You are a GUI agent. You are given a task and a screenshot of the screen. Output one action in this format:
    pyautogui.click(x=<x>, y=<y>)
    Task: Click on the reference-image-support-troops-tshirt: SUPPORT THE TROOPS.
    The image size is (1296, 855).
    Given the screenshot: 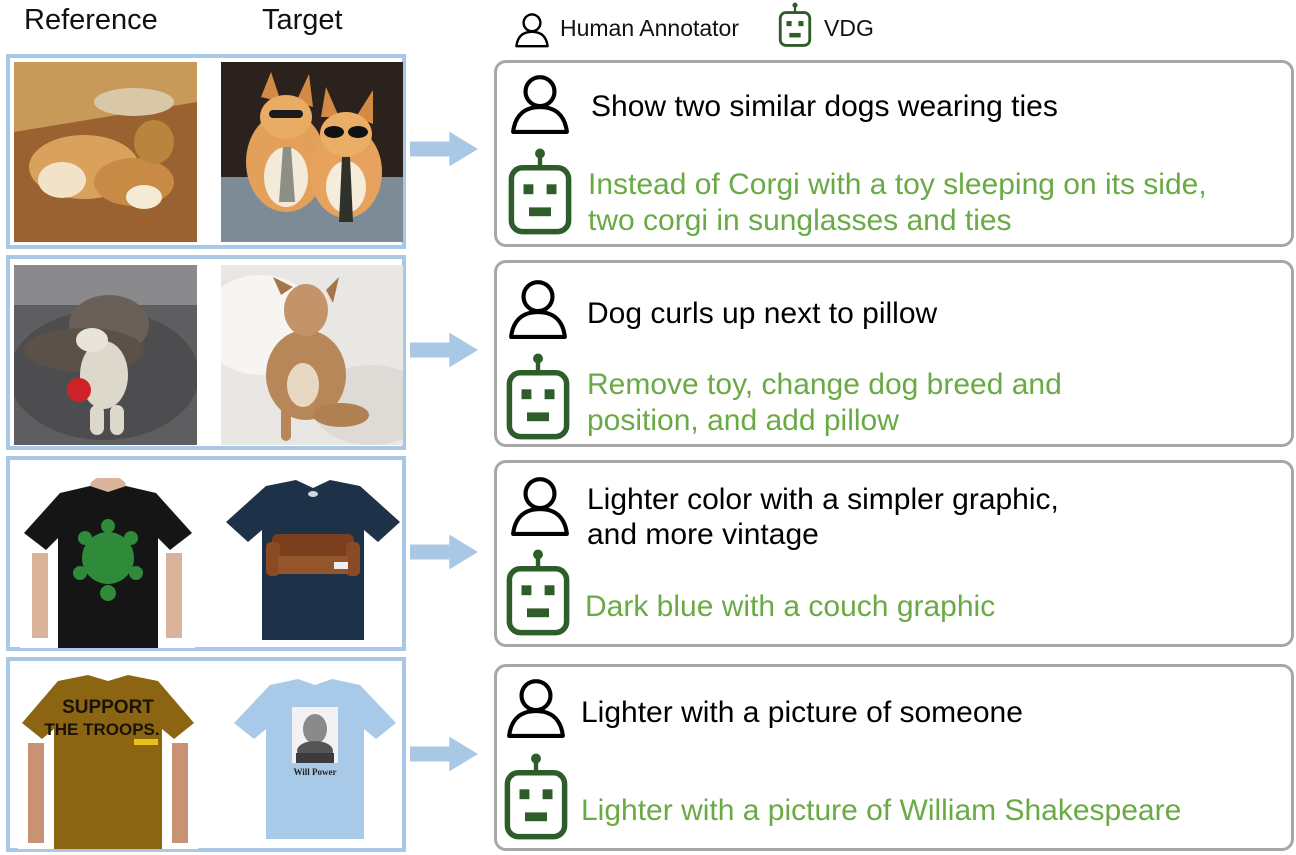 What is the action you would take?
    pyautogui.click(x=108, y=761)
    